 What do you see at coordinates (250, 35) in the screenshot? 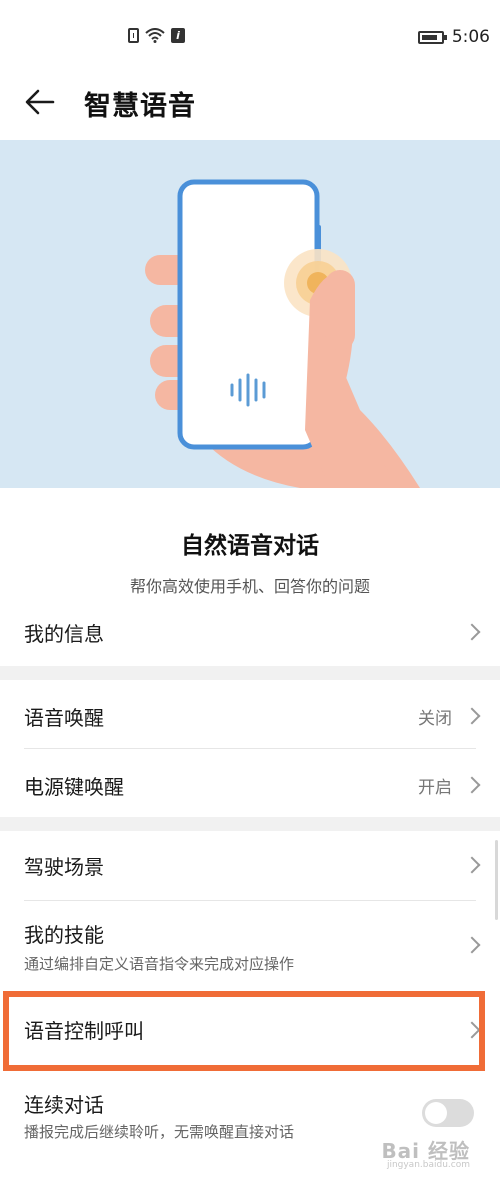
I see `status-bar: i 5:06` at bounding box center [250, 35].